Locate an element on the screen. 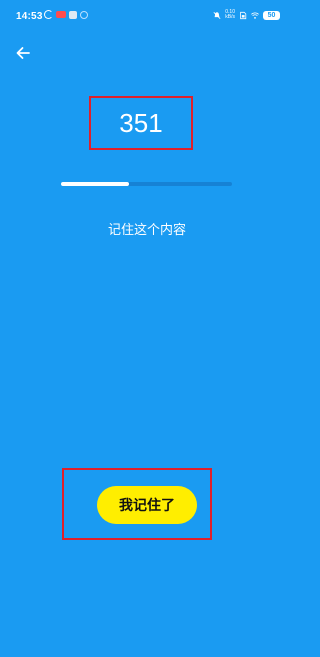  number-highlight-box: 351 is located at coordinates (141, 123).